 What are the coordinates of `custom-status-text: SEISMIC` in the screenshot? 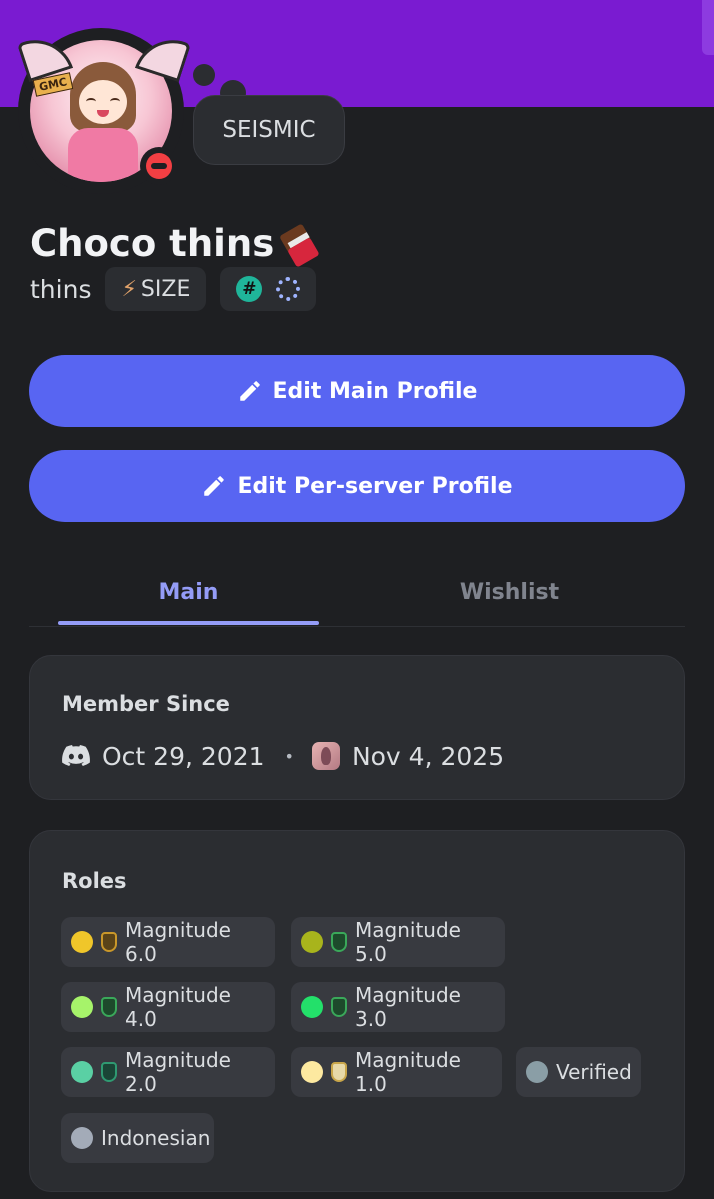 It's located at (269, 130).